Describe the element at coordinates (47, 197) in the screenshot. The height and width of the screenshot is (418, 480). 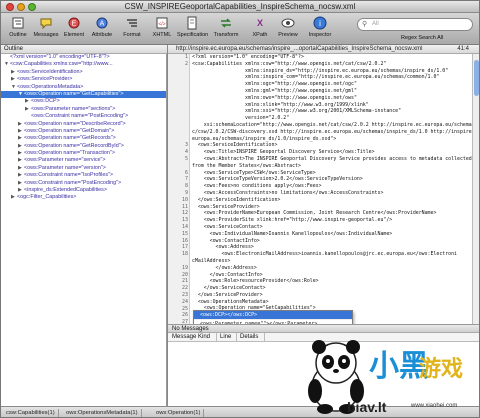
I see `outline-node-label: <ogc:Filter_Capabilities>` at that location.